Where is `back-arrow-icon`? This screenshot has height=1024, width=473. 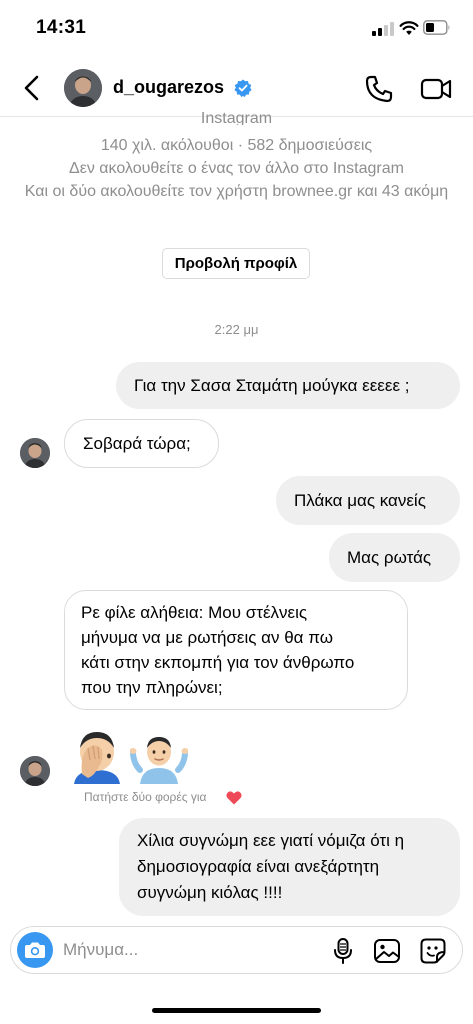 back-arrow-icon is located at coordinates (32, 88).